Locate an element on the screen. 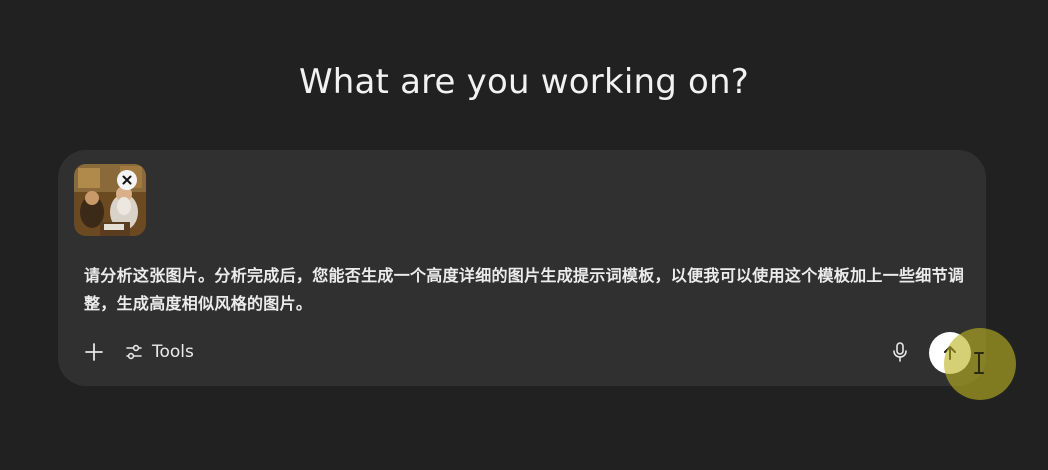 This screenshot has width=1048, height=470. close-icon is located at coordinates (127, 180).